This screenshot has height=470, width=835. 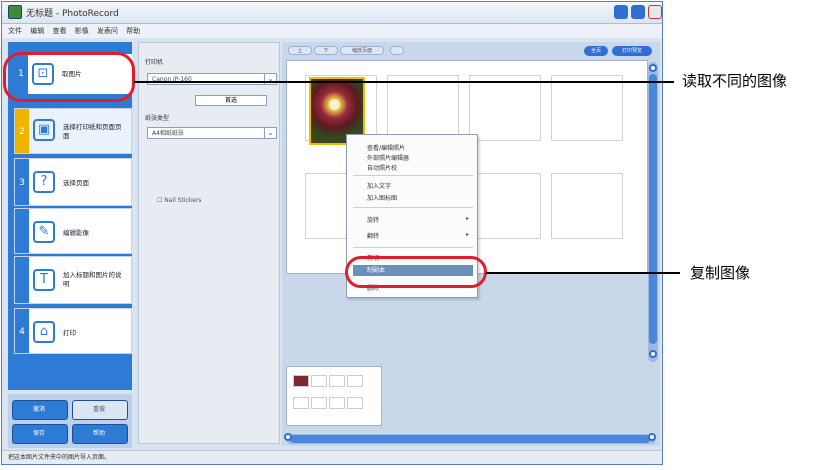 I want to click on scroll-up-icon, so click(x=653, y=68).